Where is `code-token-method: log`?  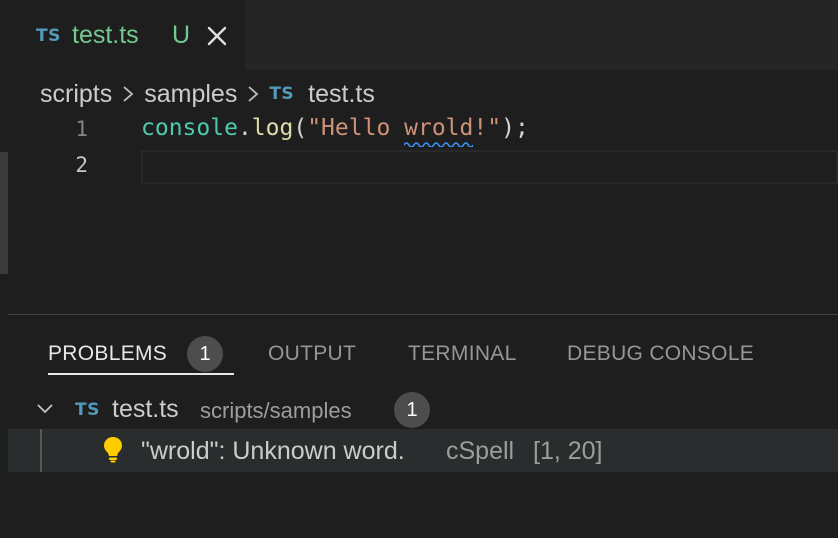 code-token-method: log is located at coordinates (272, 128).